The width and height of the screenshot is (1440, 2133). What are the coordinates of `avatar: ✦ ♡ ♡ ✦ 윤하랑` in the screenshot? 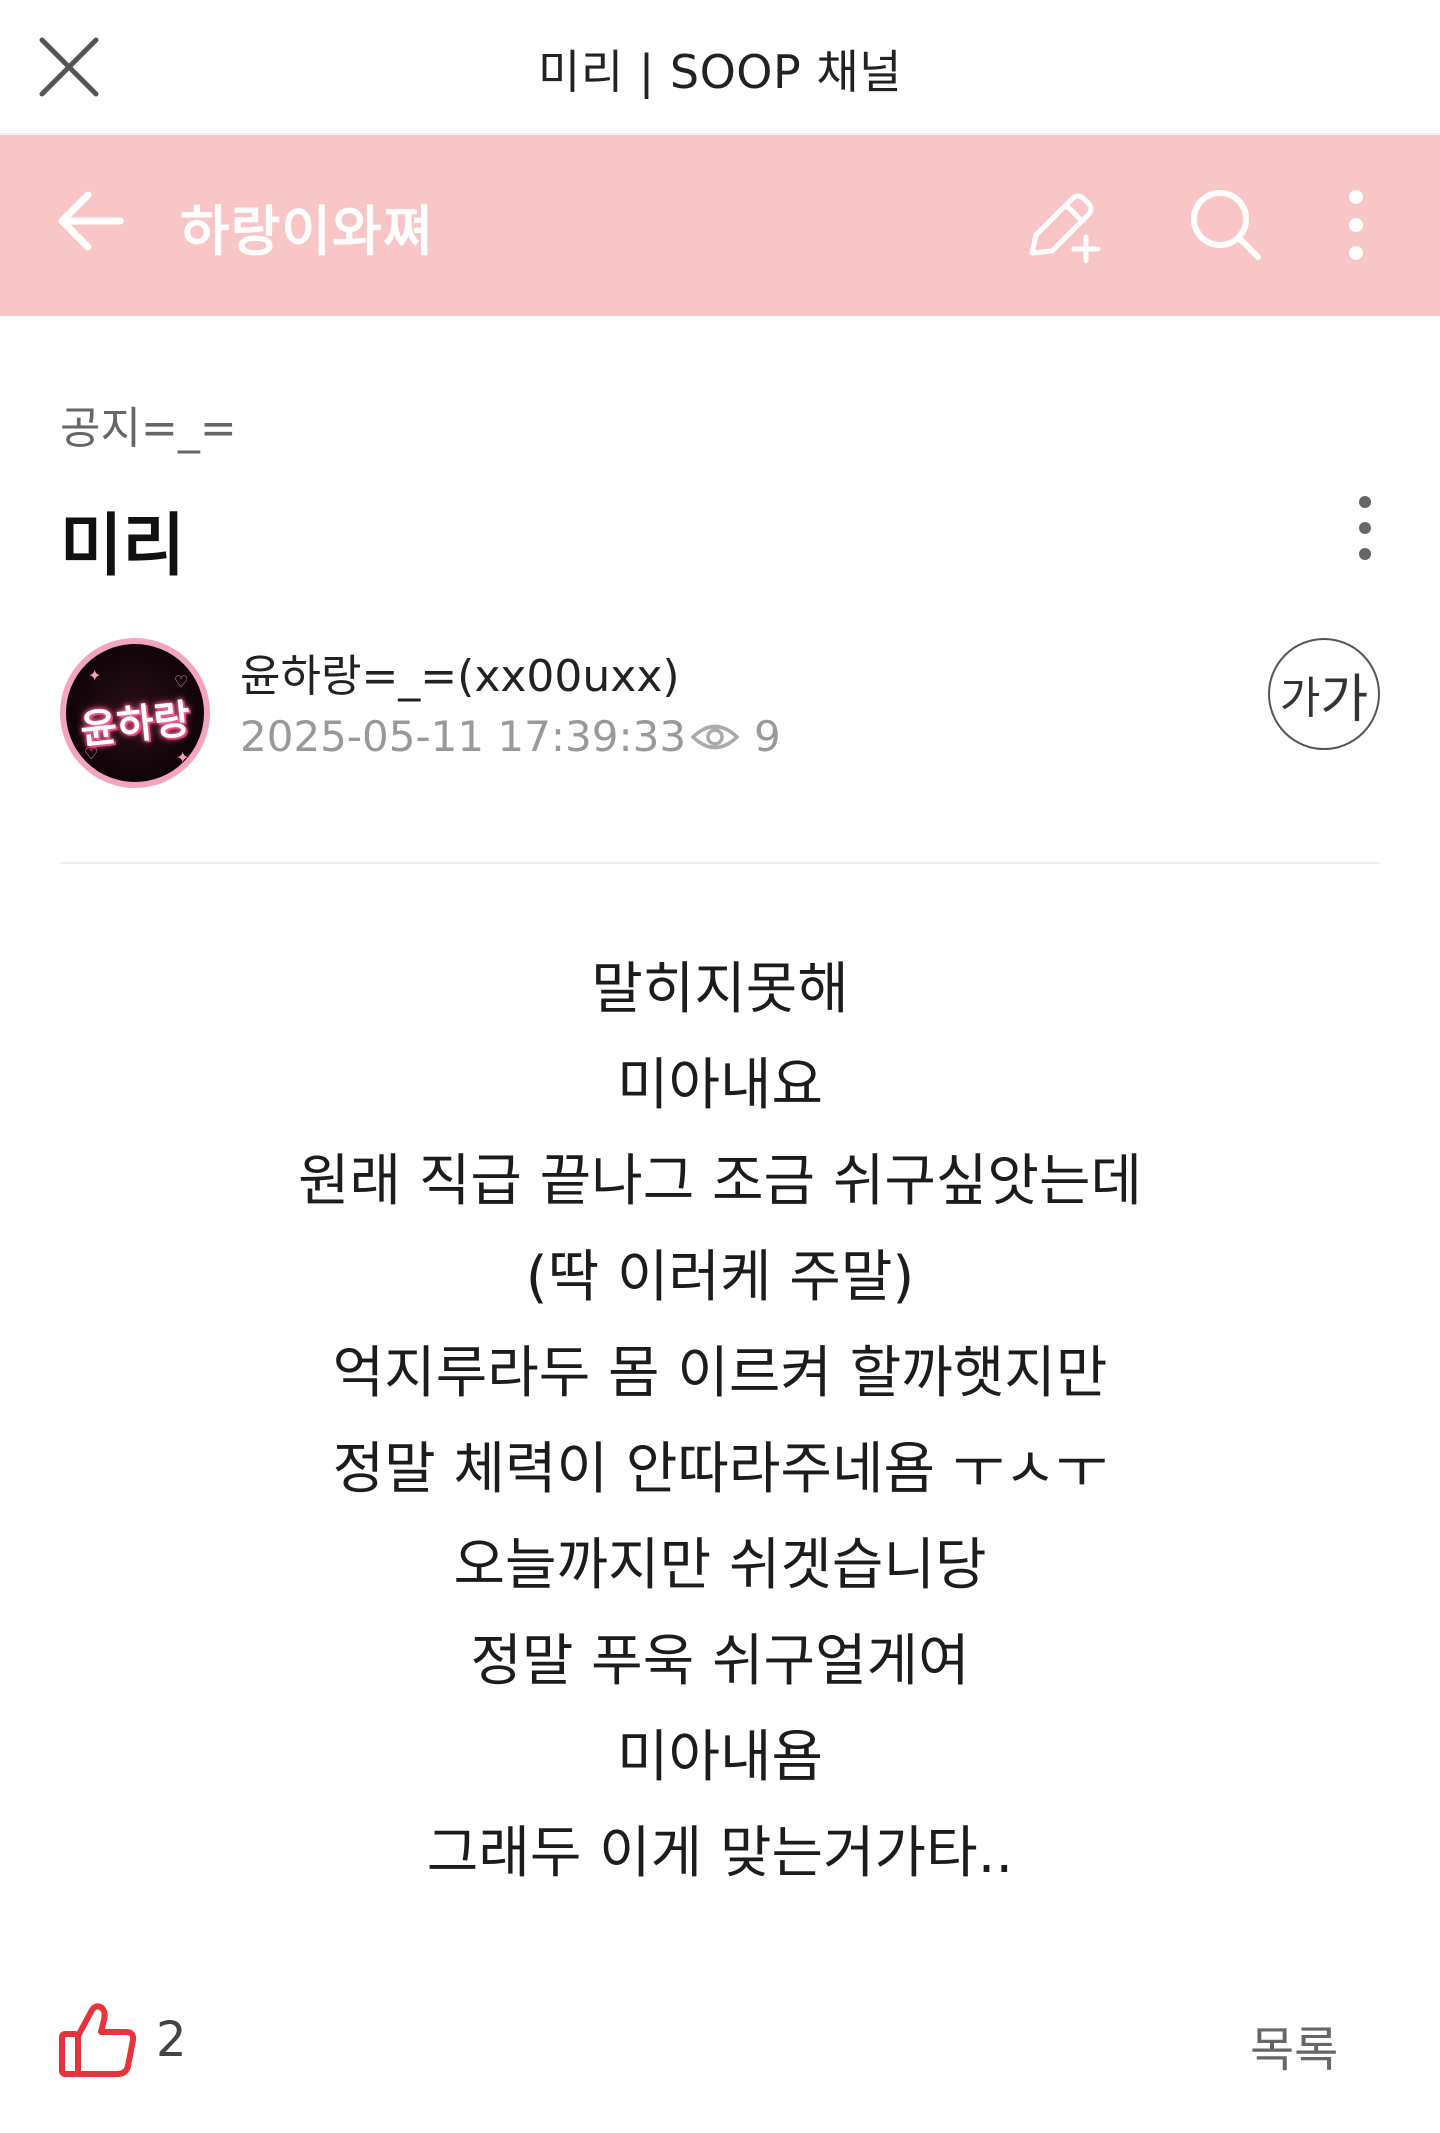 It's located at (135, 713).